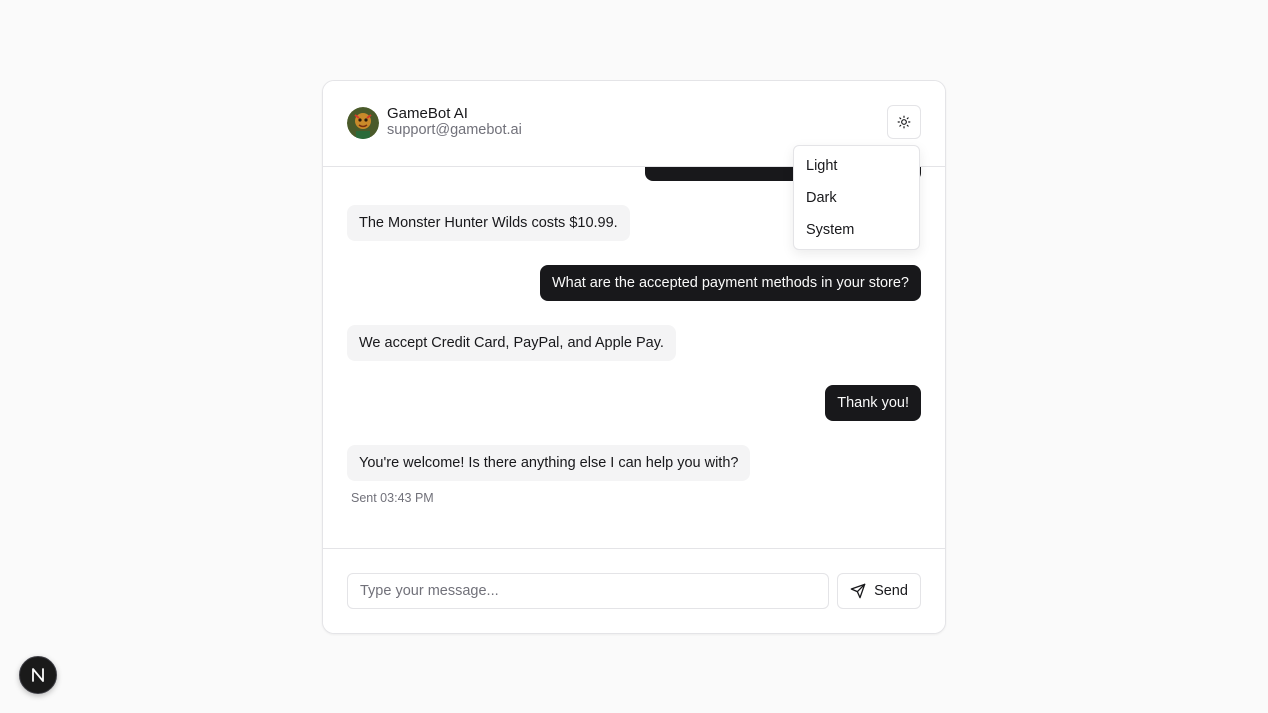 The image size is (1268, 713). What do you see at coordinates (488, 223) in the screenshot?
I see `bot-message: The Monster Hunter Wilds costs $10.99.` at bounding box center [488, 223].